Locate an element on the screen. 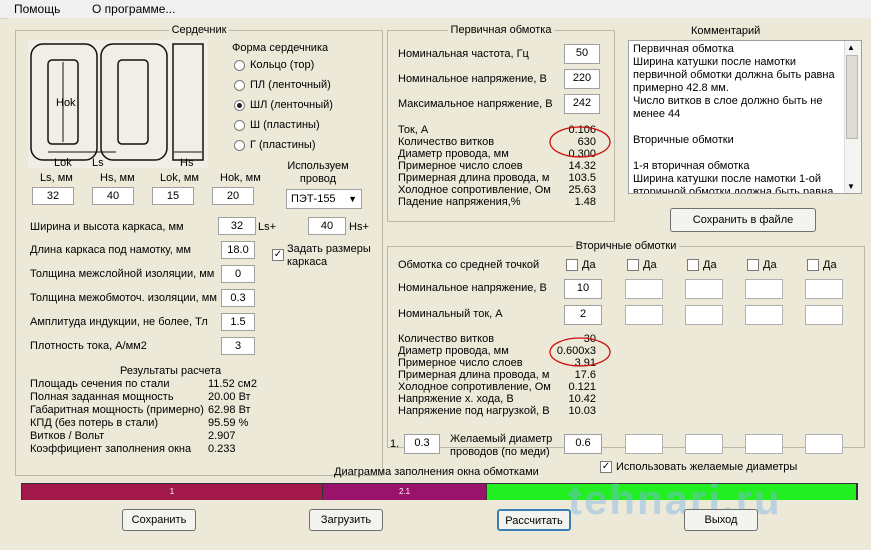 This screenshot has width=871, height=550. comment-line: Число витков в слое должно быть не is located at coordinates (728, 101).